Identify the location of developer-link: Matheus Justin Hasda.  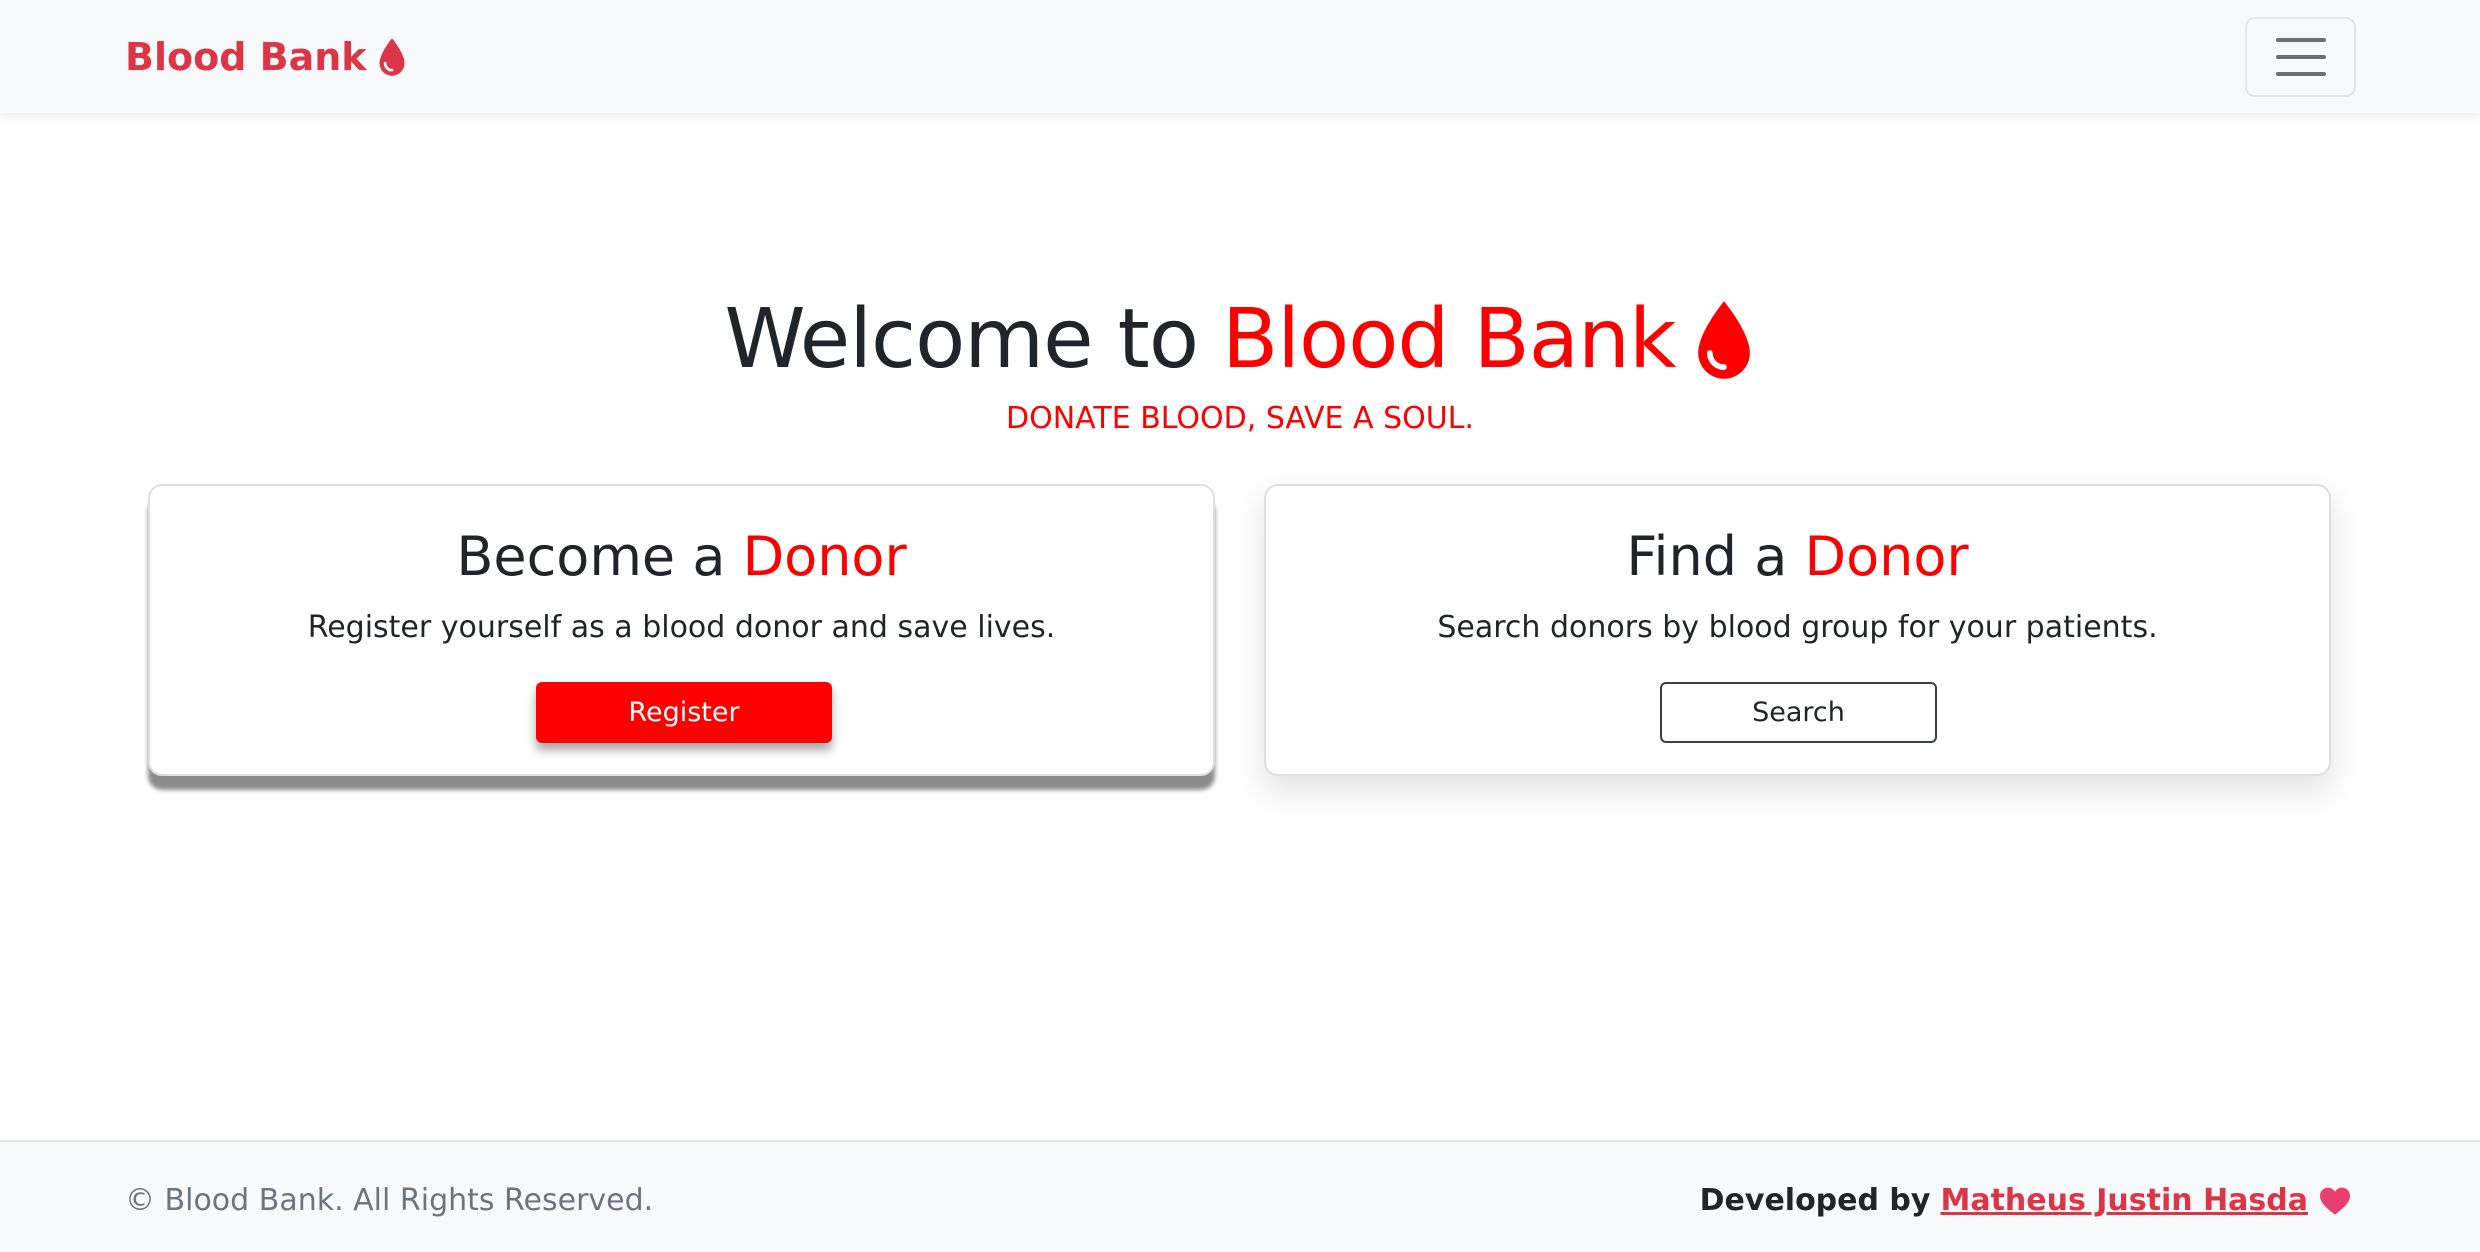
(2124, 1201).